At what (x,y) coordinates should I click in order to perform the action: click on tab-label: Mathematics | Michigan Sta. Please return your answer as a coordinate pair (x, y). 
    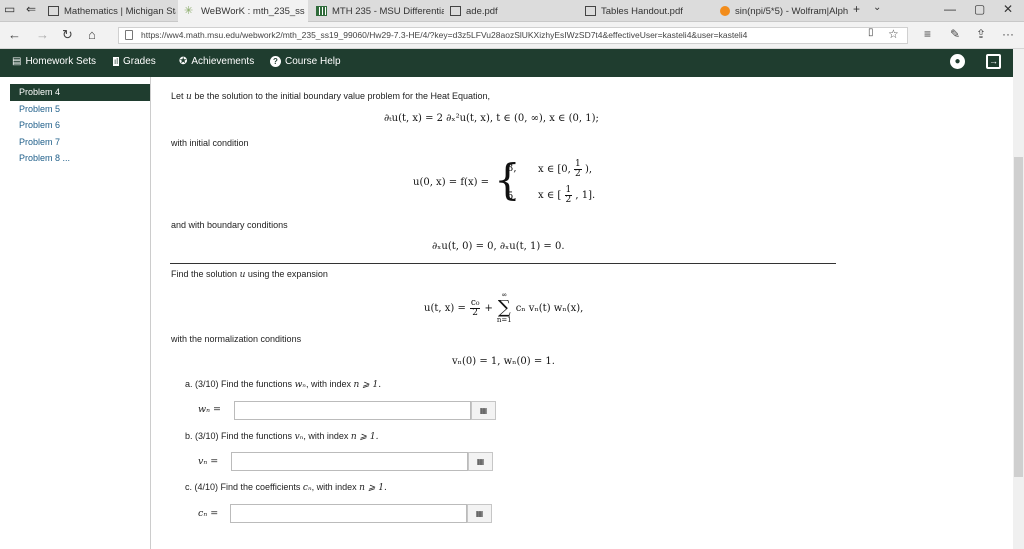
    Looking at the image, I should click on (120, 11).